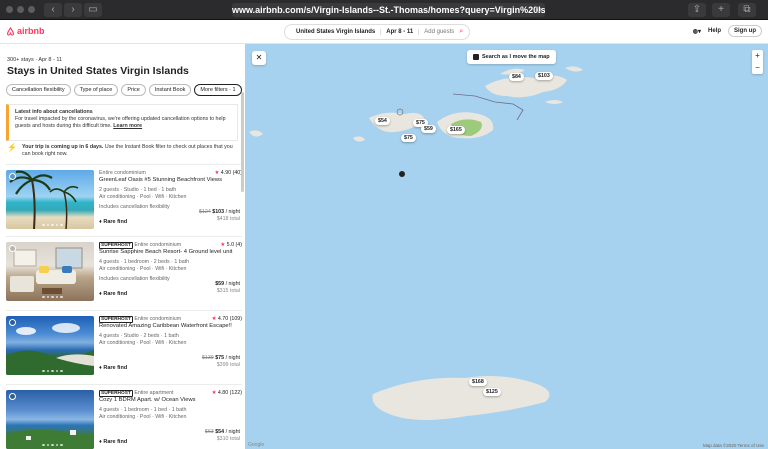 Image resolution: width=768 pixels, height=449 pixels. I want to click on price-pin: $103, so click(544, 76).